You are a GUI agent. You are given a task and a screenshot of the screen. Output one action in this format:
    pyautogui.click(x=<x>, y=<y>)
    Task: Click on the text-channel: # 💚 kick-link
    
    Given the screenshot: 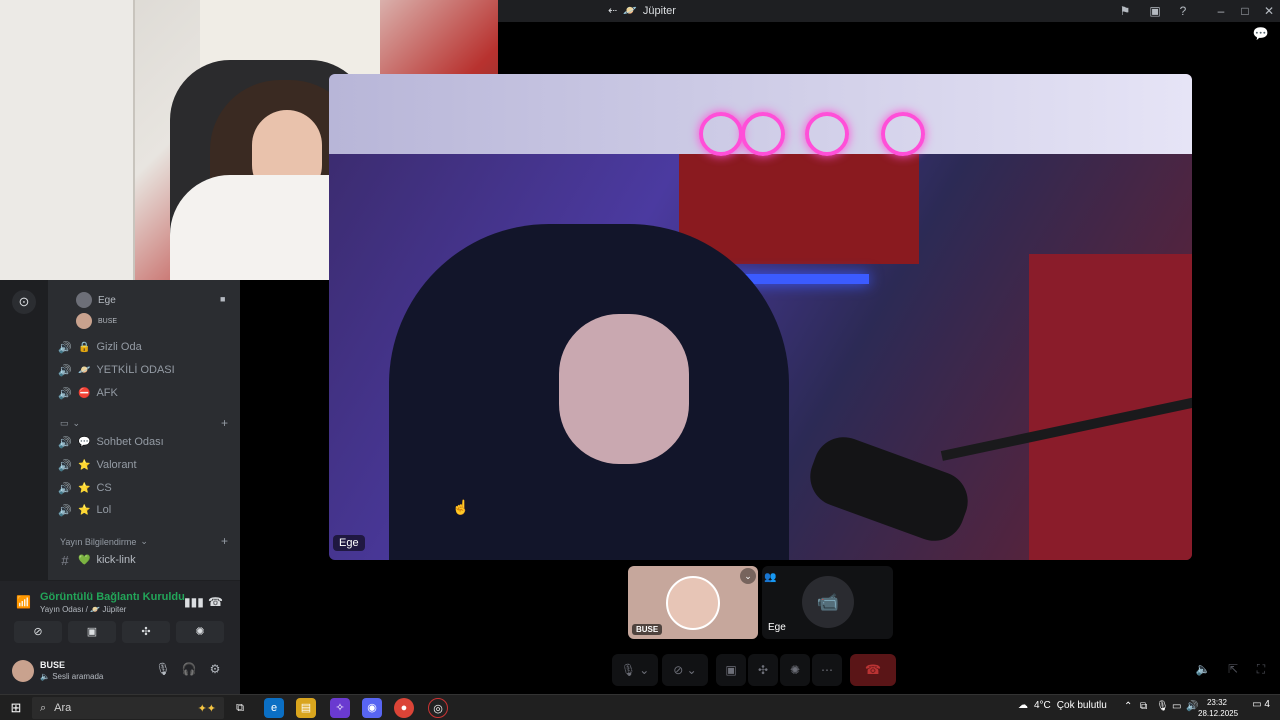 What is the action you would take?
    pyautogui.click(x=96, y=560)
    